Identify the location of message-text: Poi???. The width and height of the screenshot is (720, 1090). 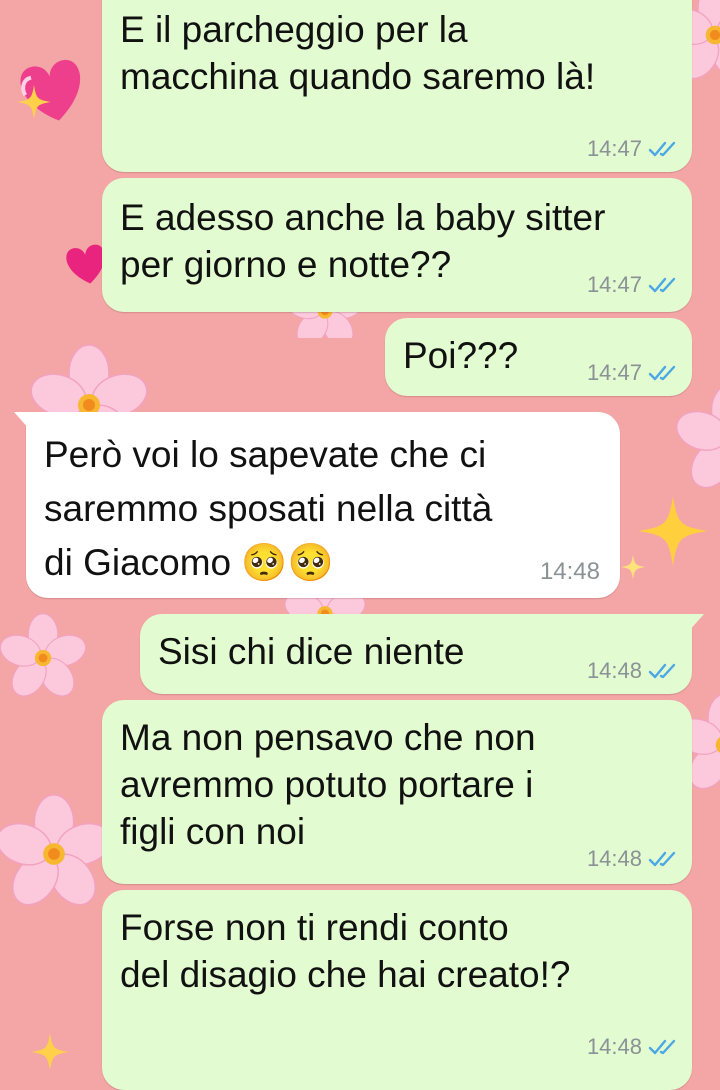
(461, 355).